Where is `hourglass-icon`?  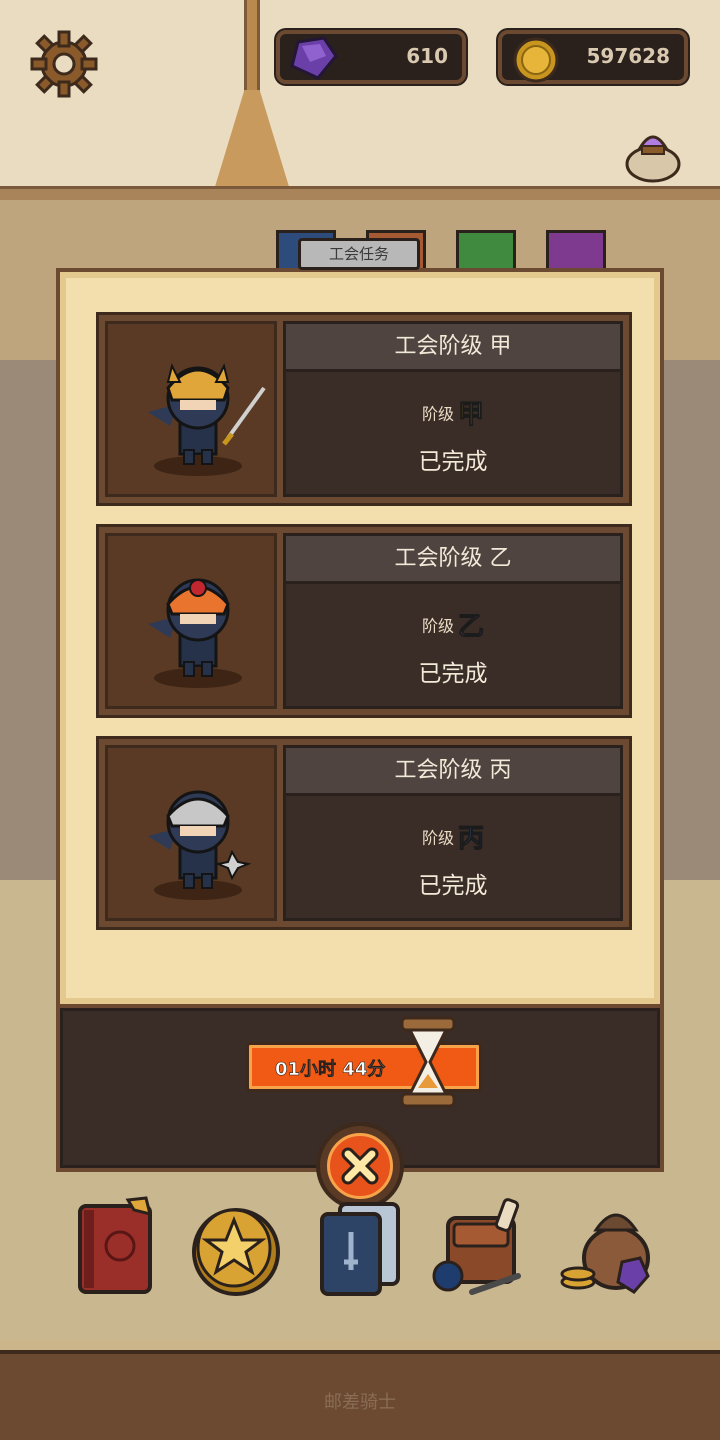
hourglass-icon is located at coordinates (428, 1062).